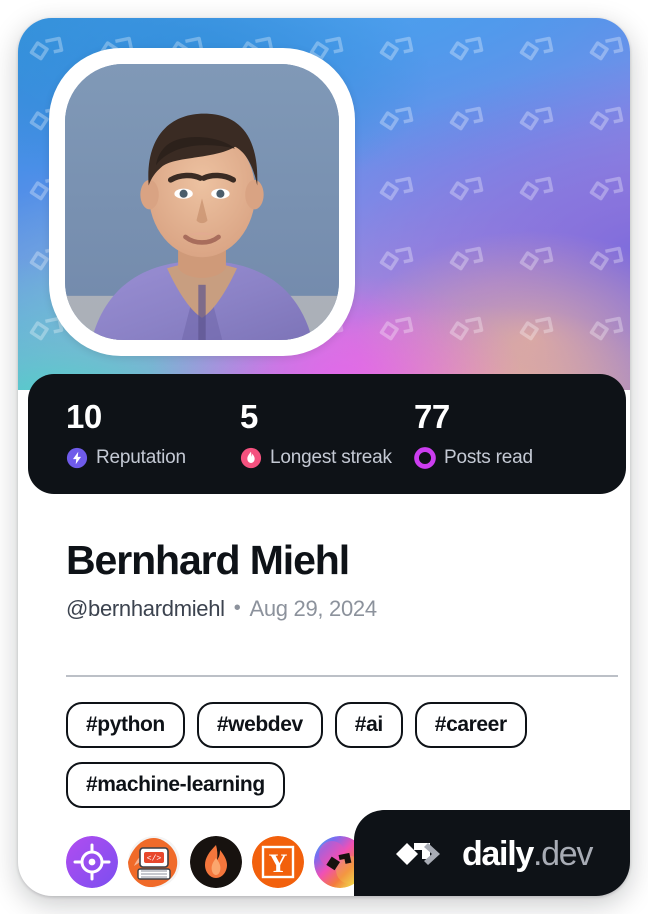 This screenshot has height=914, width=648. I want to click on tag-item: #career, so click(470, 725).